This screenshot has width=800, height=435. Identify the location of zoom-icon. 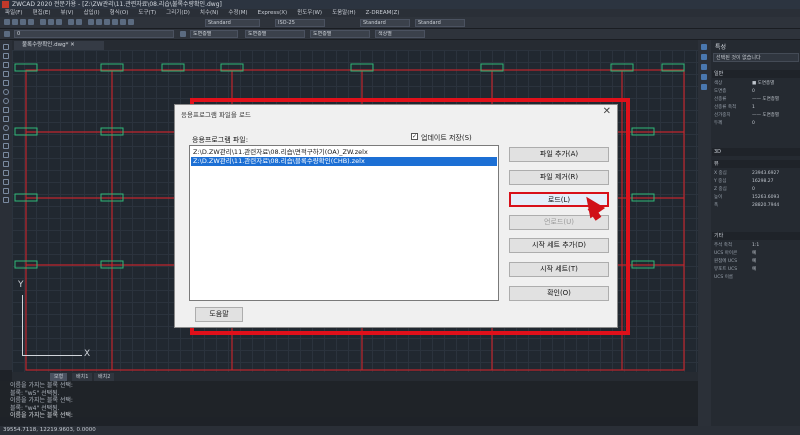
(99, 22).